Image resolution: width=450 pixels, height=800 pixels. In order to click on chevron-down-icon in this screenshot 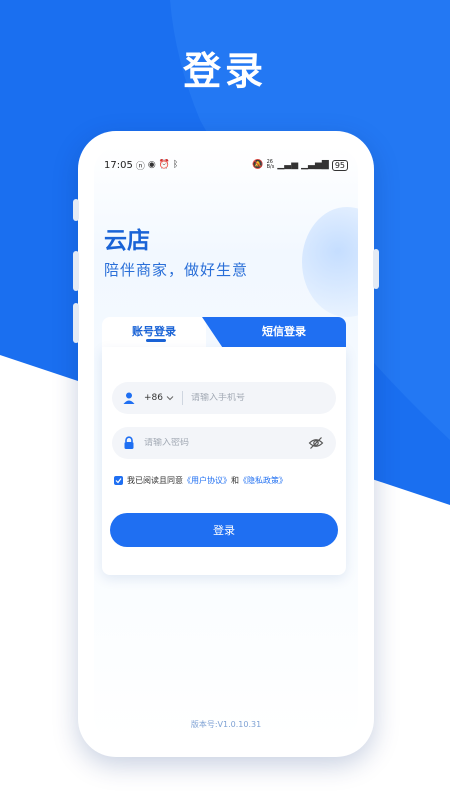, I will do `click(170, 398)`.